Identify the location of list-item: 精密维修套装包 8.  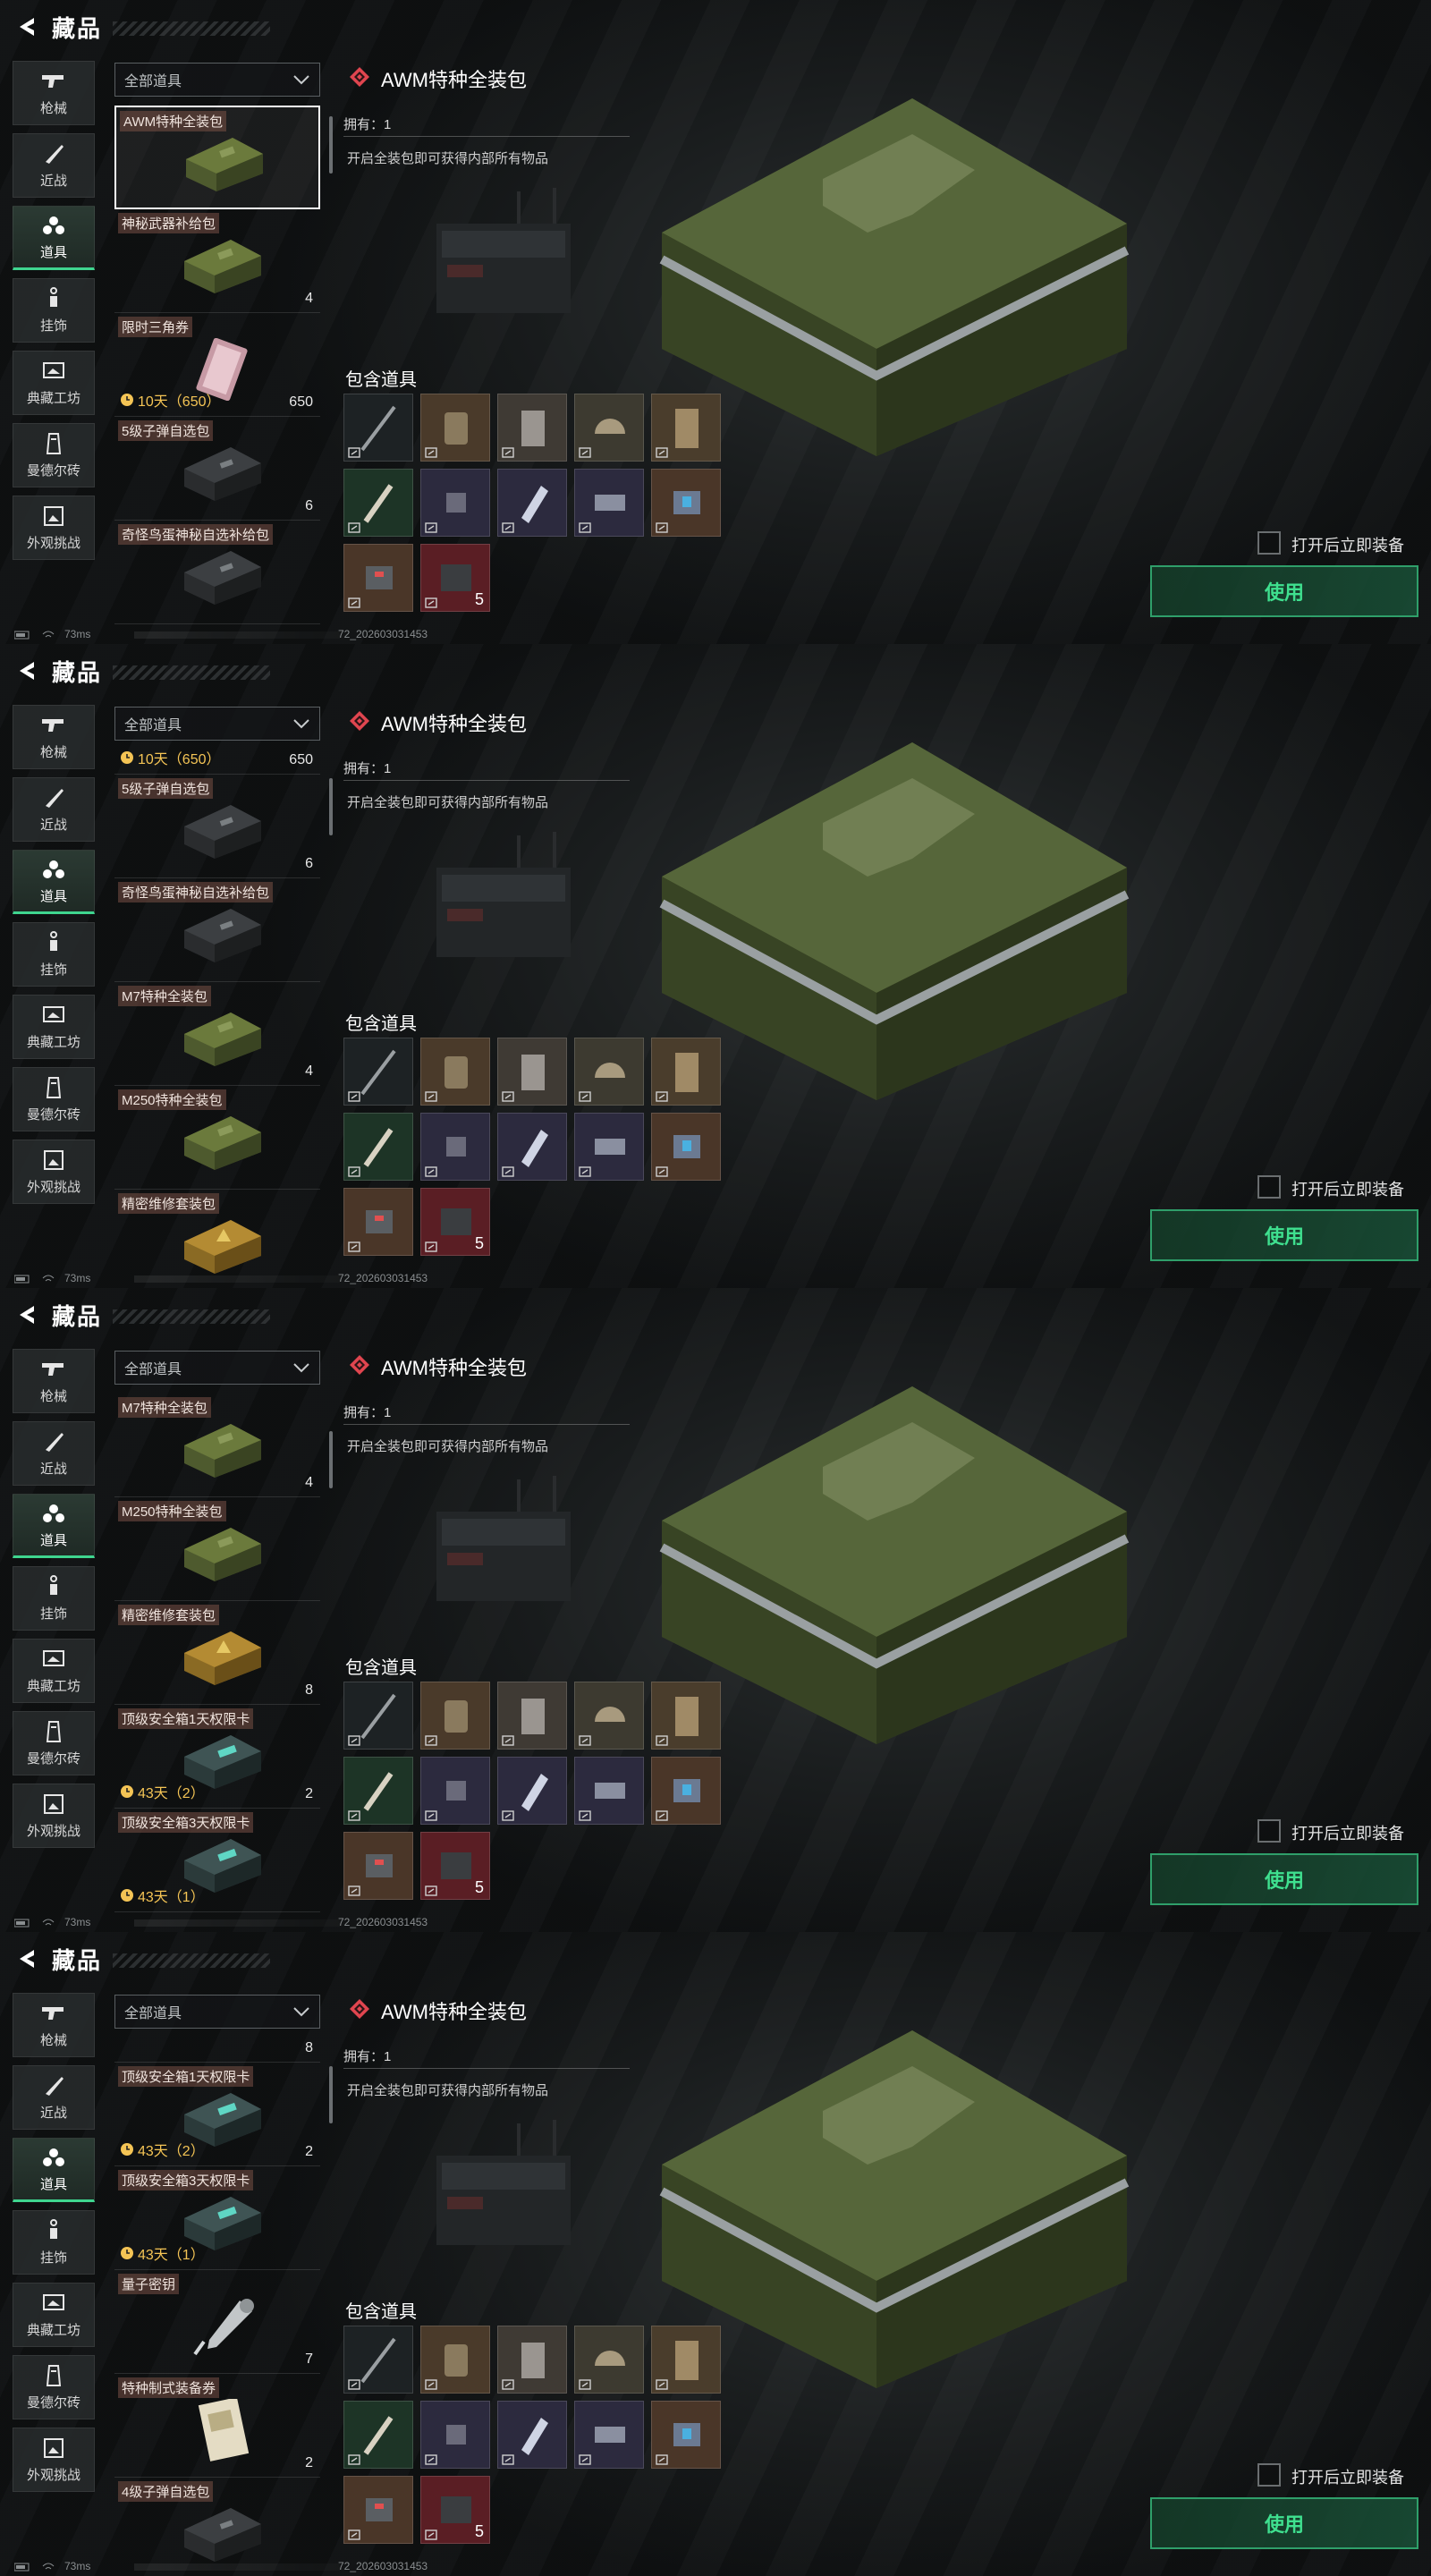
(217, 1653).